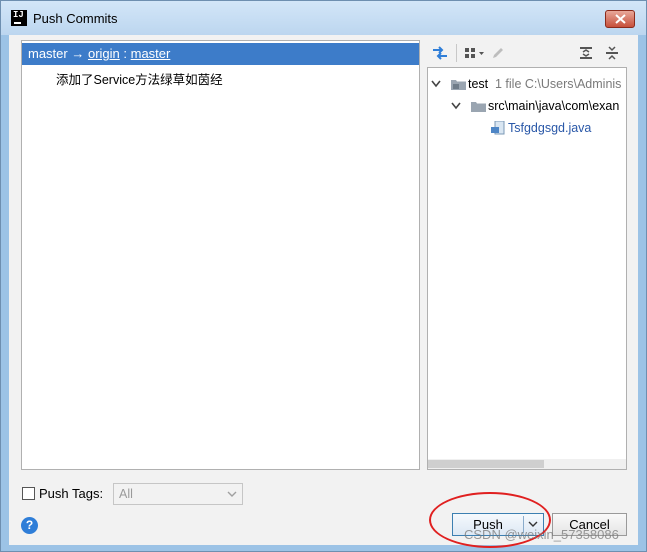 This screenshot has height=552, width=647. I want to click on branch-row: master → origin : master, so click(220, 54).